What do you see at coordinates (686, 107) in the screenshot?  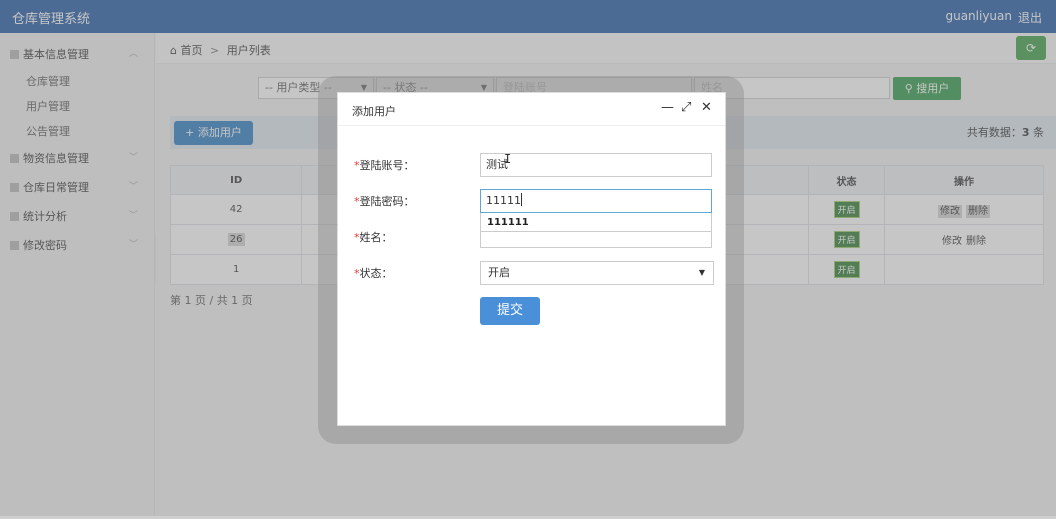 I see `maximize-icon: ⤢` at bounding box center [686, 107].